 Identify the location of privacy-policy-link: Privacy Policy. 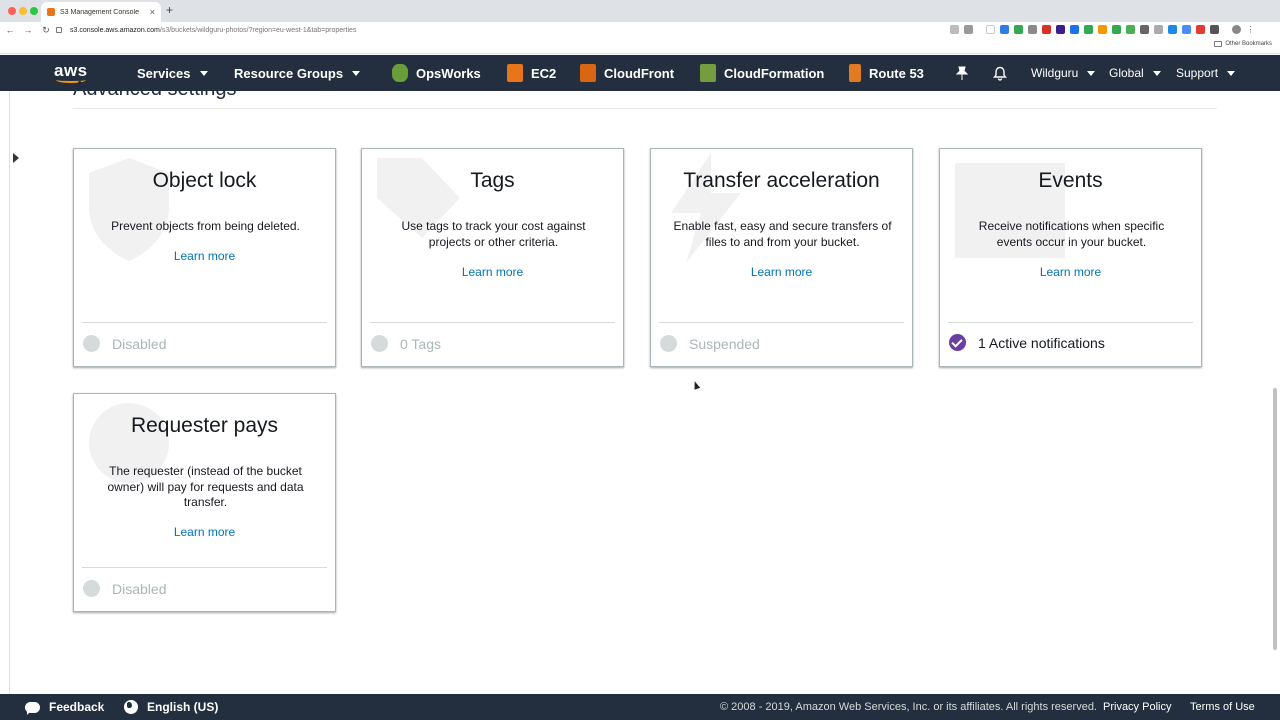
(1137, 707).